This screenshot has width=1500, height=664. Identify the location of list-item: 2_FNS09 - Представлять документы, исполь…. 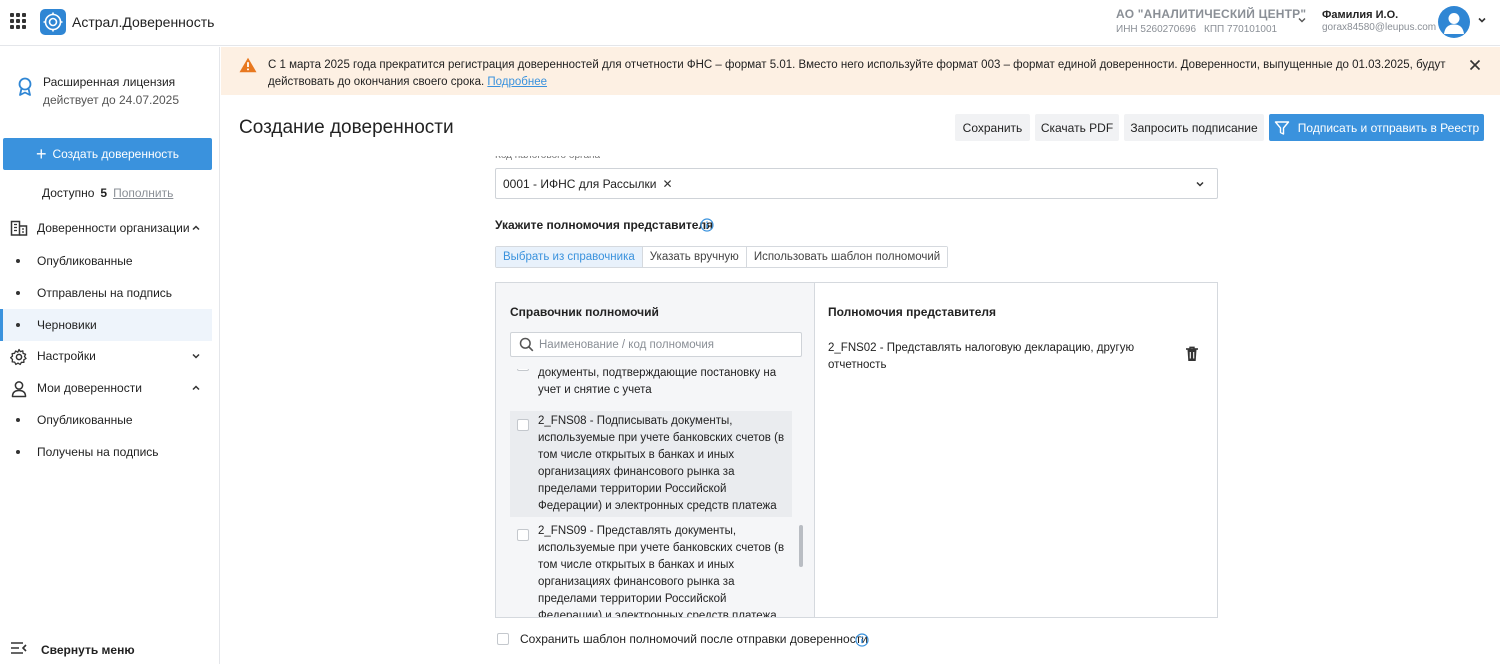
(651, 569).